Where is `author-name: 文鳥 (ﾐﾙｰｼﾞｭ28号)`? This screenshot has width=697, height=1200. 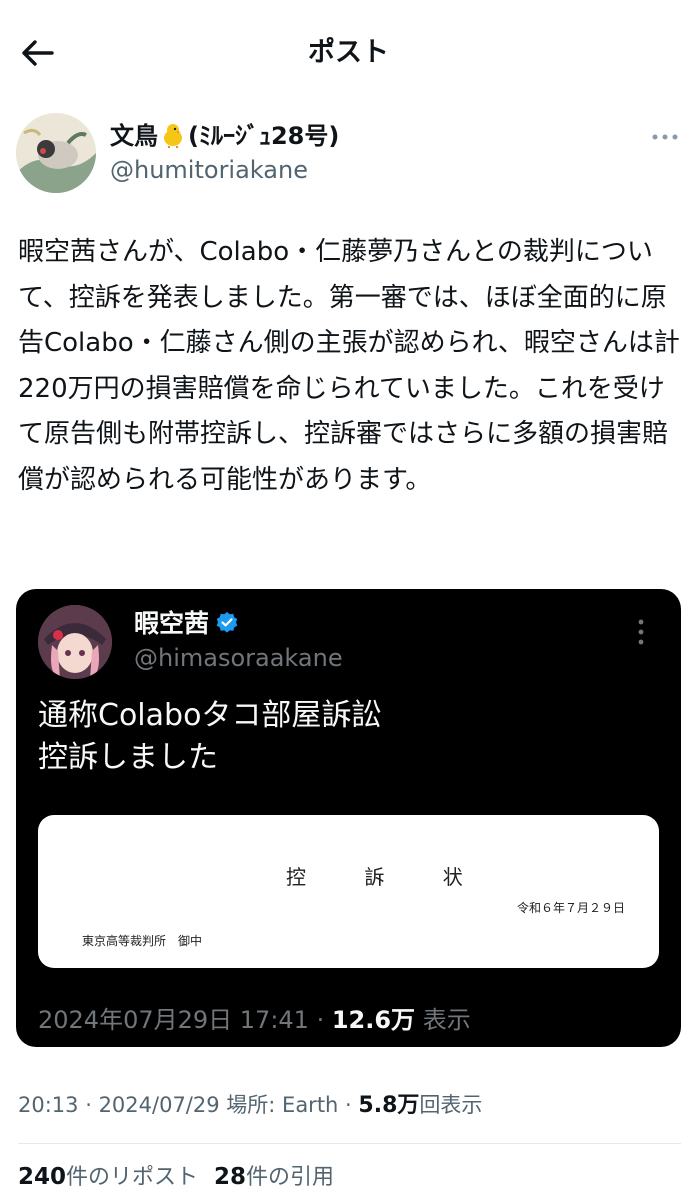 author-name: 文鳥 (ﾐﾙｰｼﾞｭ28号) is located at coordinates (224, 138).